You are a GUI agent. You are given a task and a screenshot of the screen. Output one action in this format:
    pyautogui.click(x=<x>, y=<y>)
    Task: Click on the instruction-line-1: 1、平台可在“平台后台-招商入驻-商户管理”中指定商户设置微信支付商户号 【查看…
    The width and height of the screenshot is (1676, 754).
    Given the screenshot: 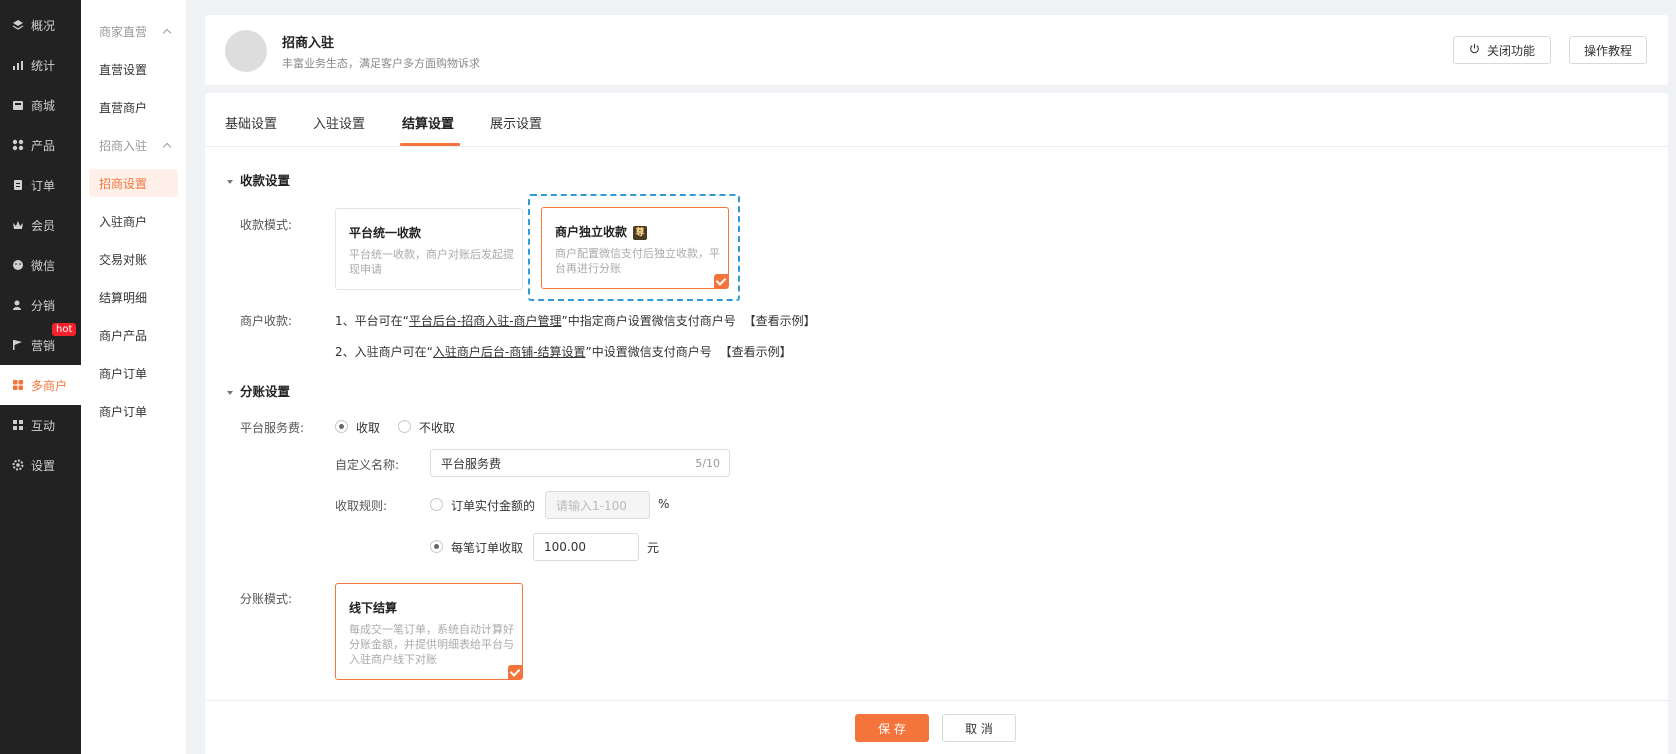 What is the action you would take?
    pyautogui.click(x=575, y=320)
    